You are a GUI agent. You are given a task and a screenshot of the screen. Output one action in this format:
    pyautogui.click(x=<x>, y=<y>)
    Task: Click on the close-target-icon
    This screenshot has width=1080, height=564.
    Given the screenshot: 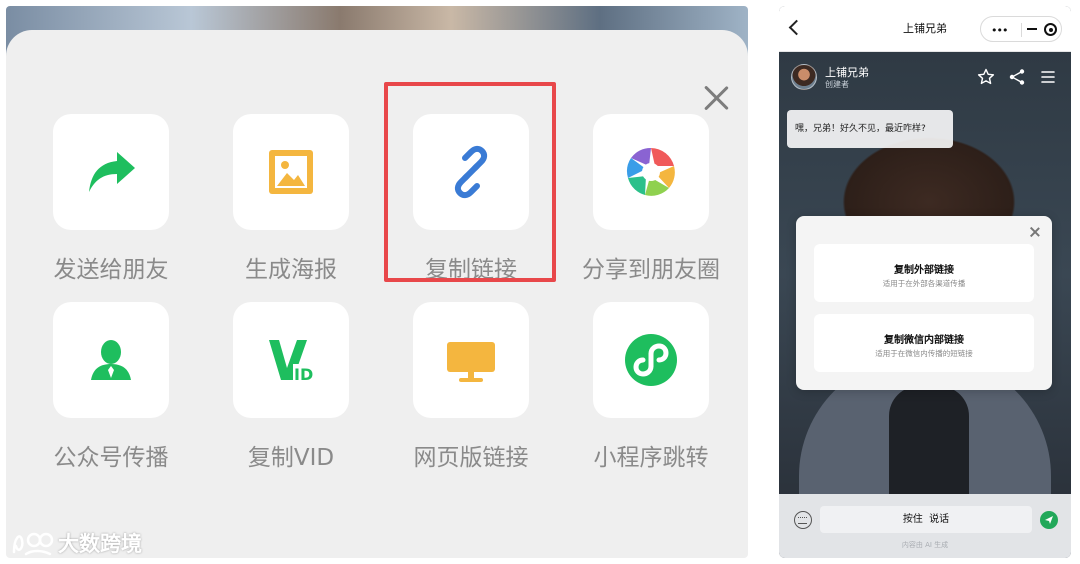 What is the action you would take?
    pyautogui.click(x=1050, y=29)
    